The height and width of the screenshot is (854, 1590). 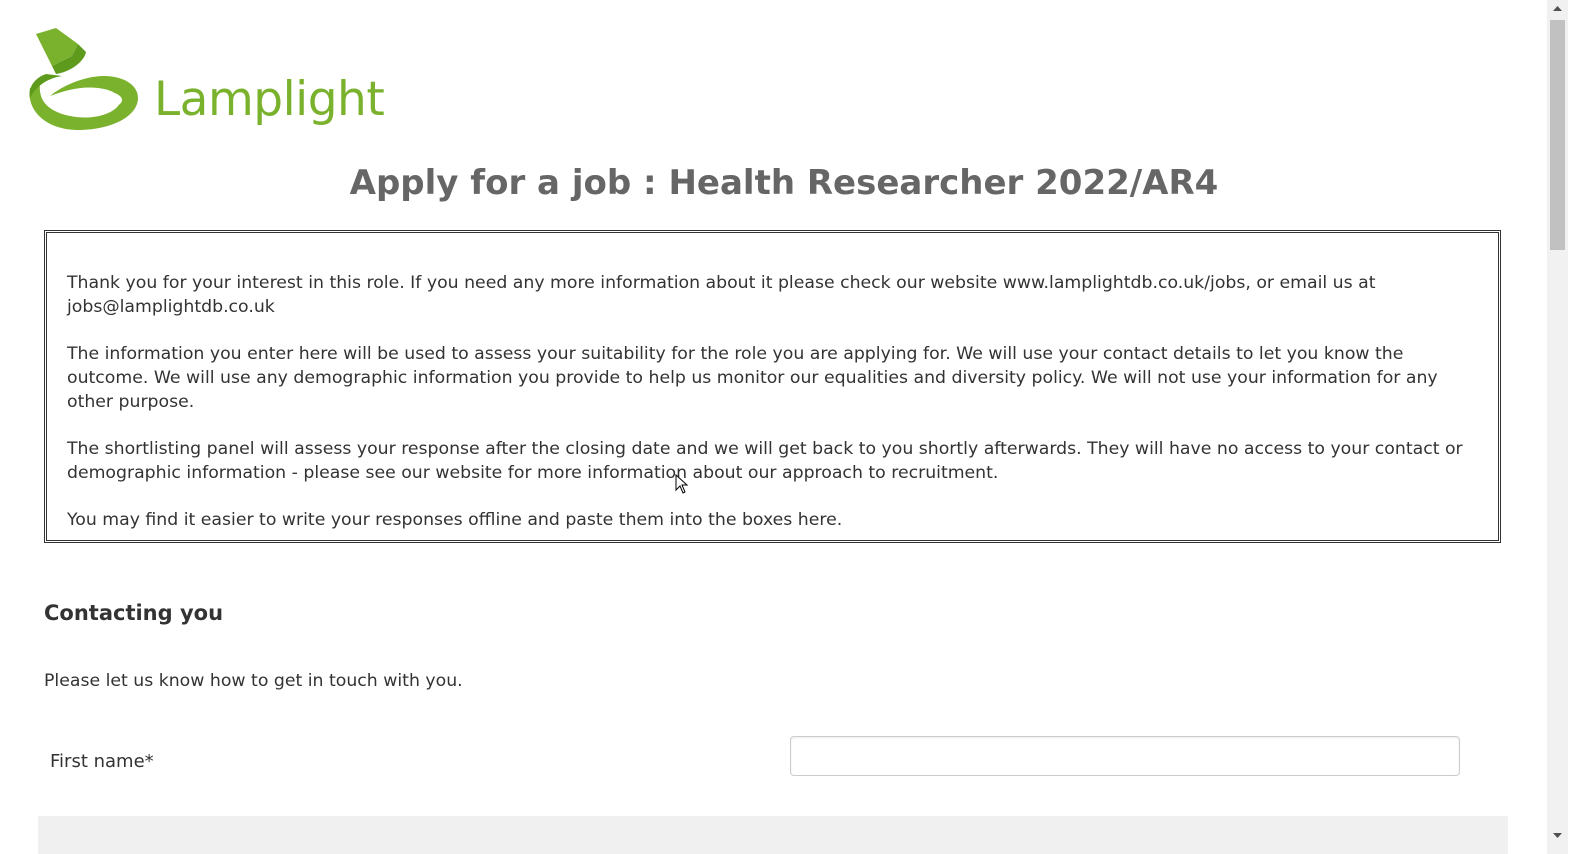 I want to click on vertical-scrollbar, so click(x=1557, y=427).